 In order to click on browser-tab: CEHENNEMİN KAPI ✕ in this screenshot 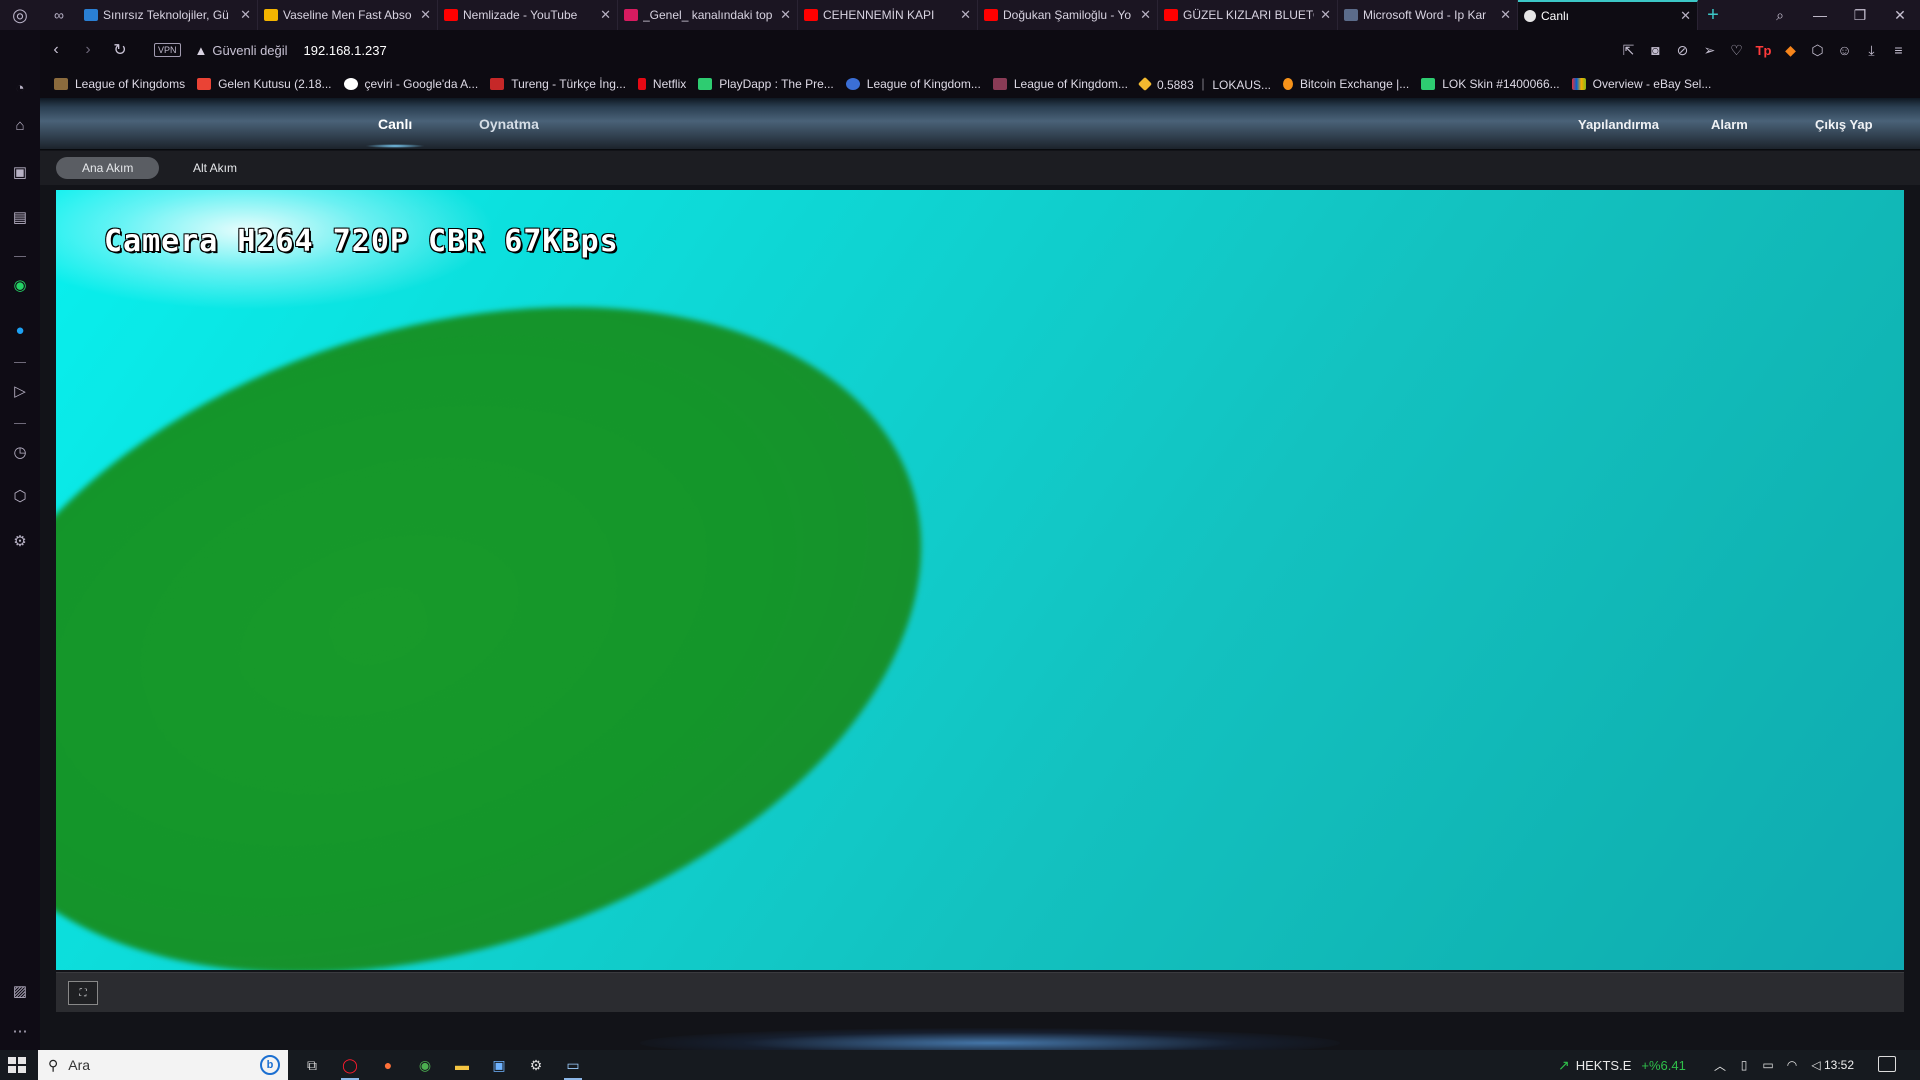, I will do `click(888, 15)`.